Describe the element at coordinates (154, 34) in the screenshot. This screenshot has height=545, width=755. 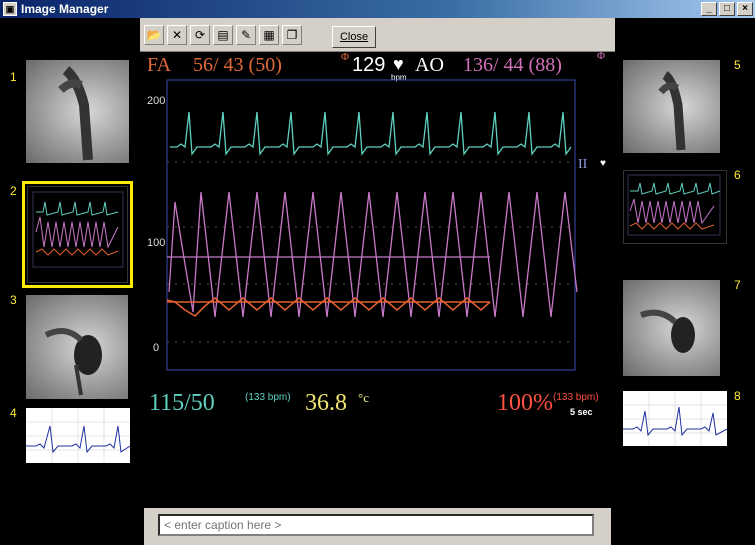
I see `open-folder-icon: 📂` at that location.